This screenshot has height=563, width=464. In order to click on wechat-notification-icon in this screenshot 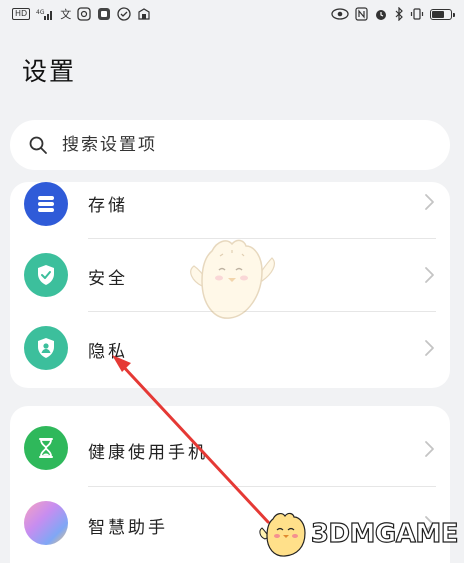, I will do `click(84, 14)`.